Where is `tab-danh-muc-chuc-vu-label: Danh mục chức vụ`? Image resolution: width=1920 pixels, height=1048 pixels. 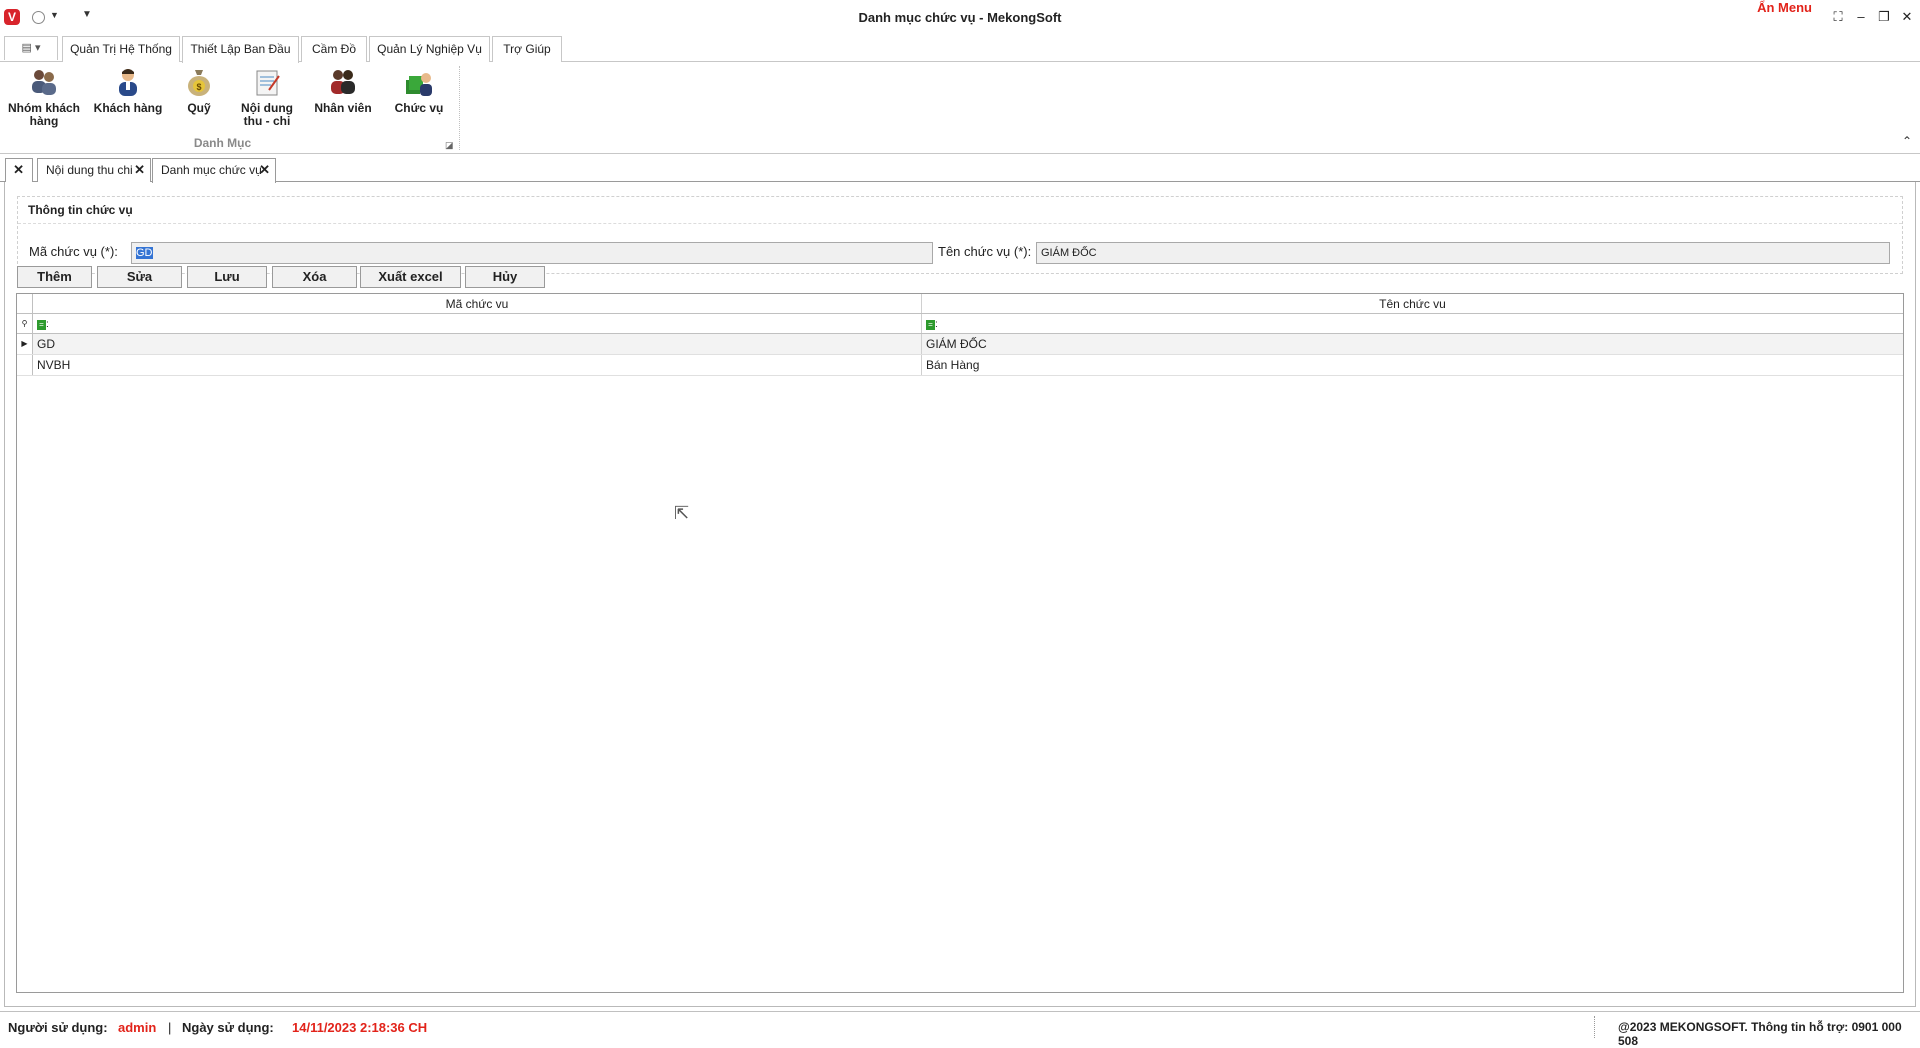 tab-danh-muc-chuc-vu-label: Danh mục chức vụ is located at coordinates (211, 170).